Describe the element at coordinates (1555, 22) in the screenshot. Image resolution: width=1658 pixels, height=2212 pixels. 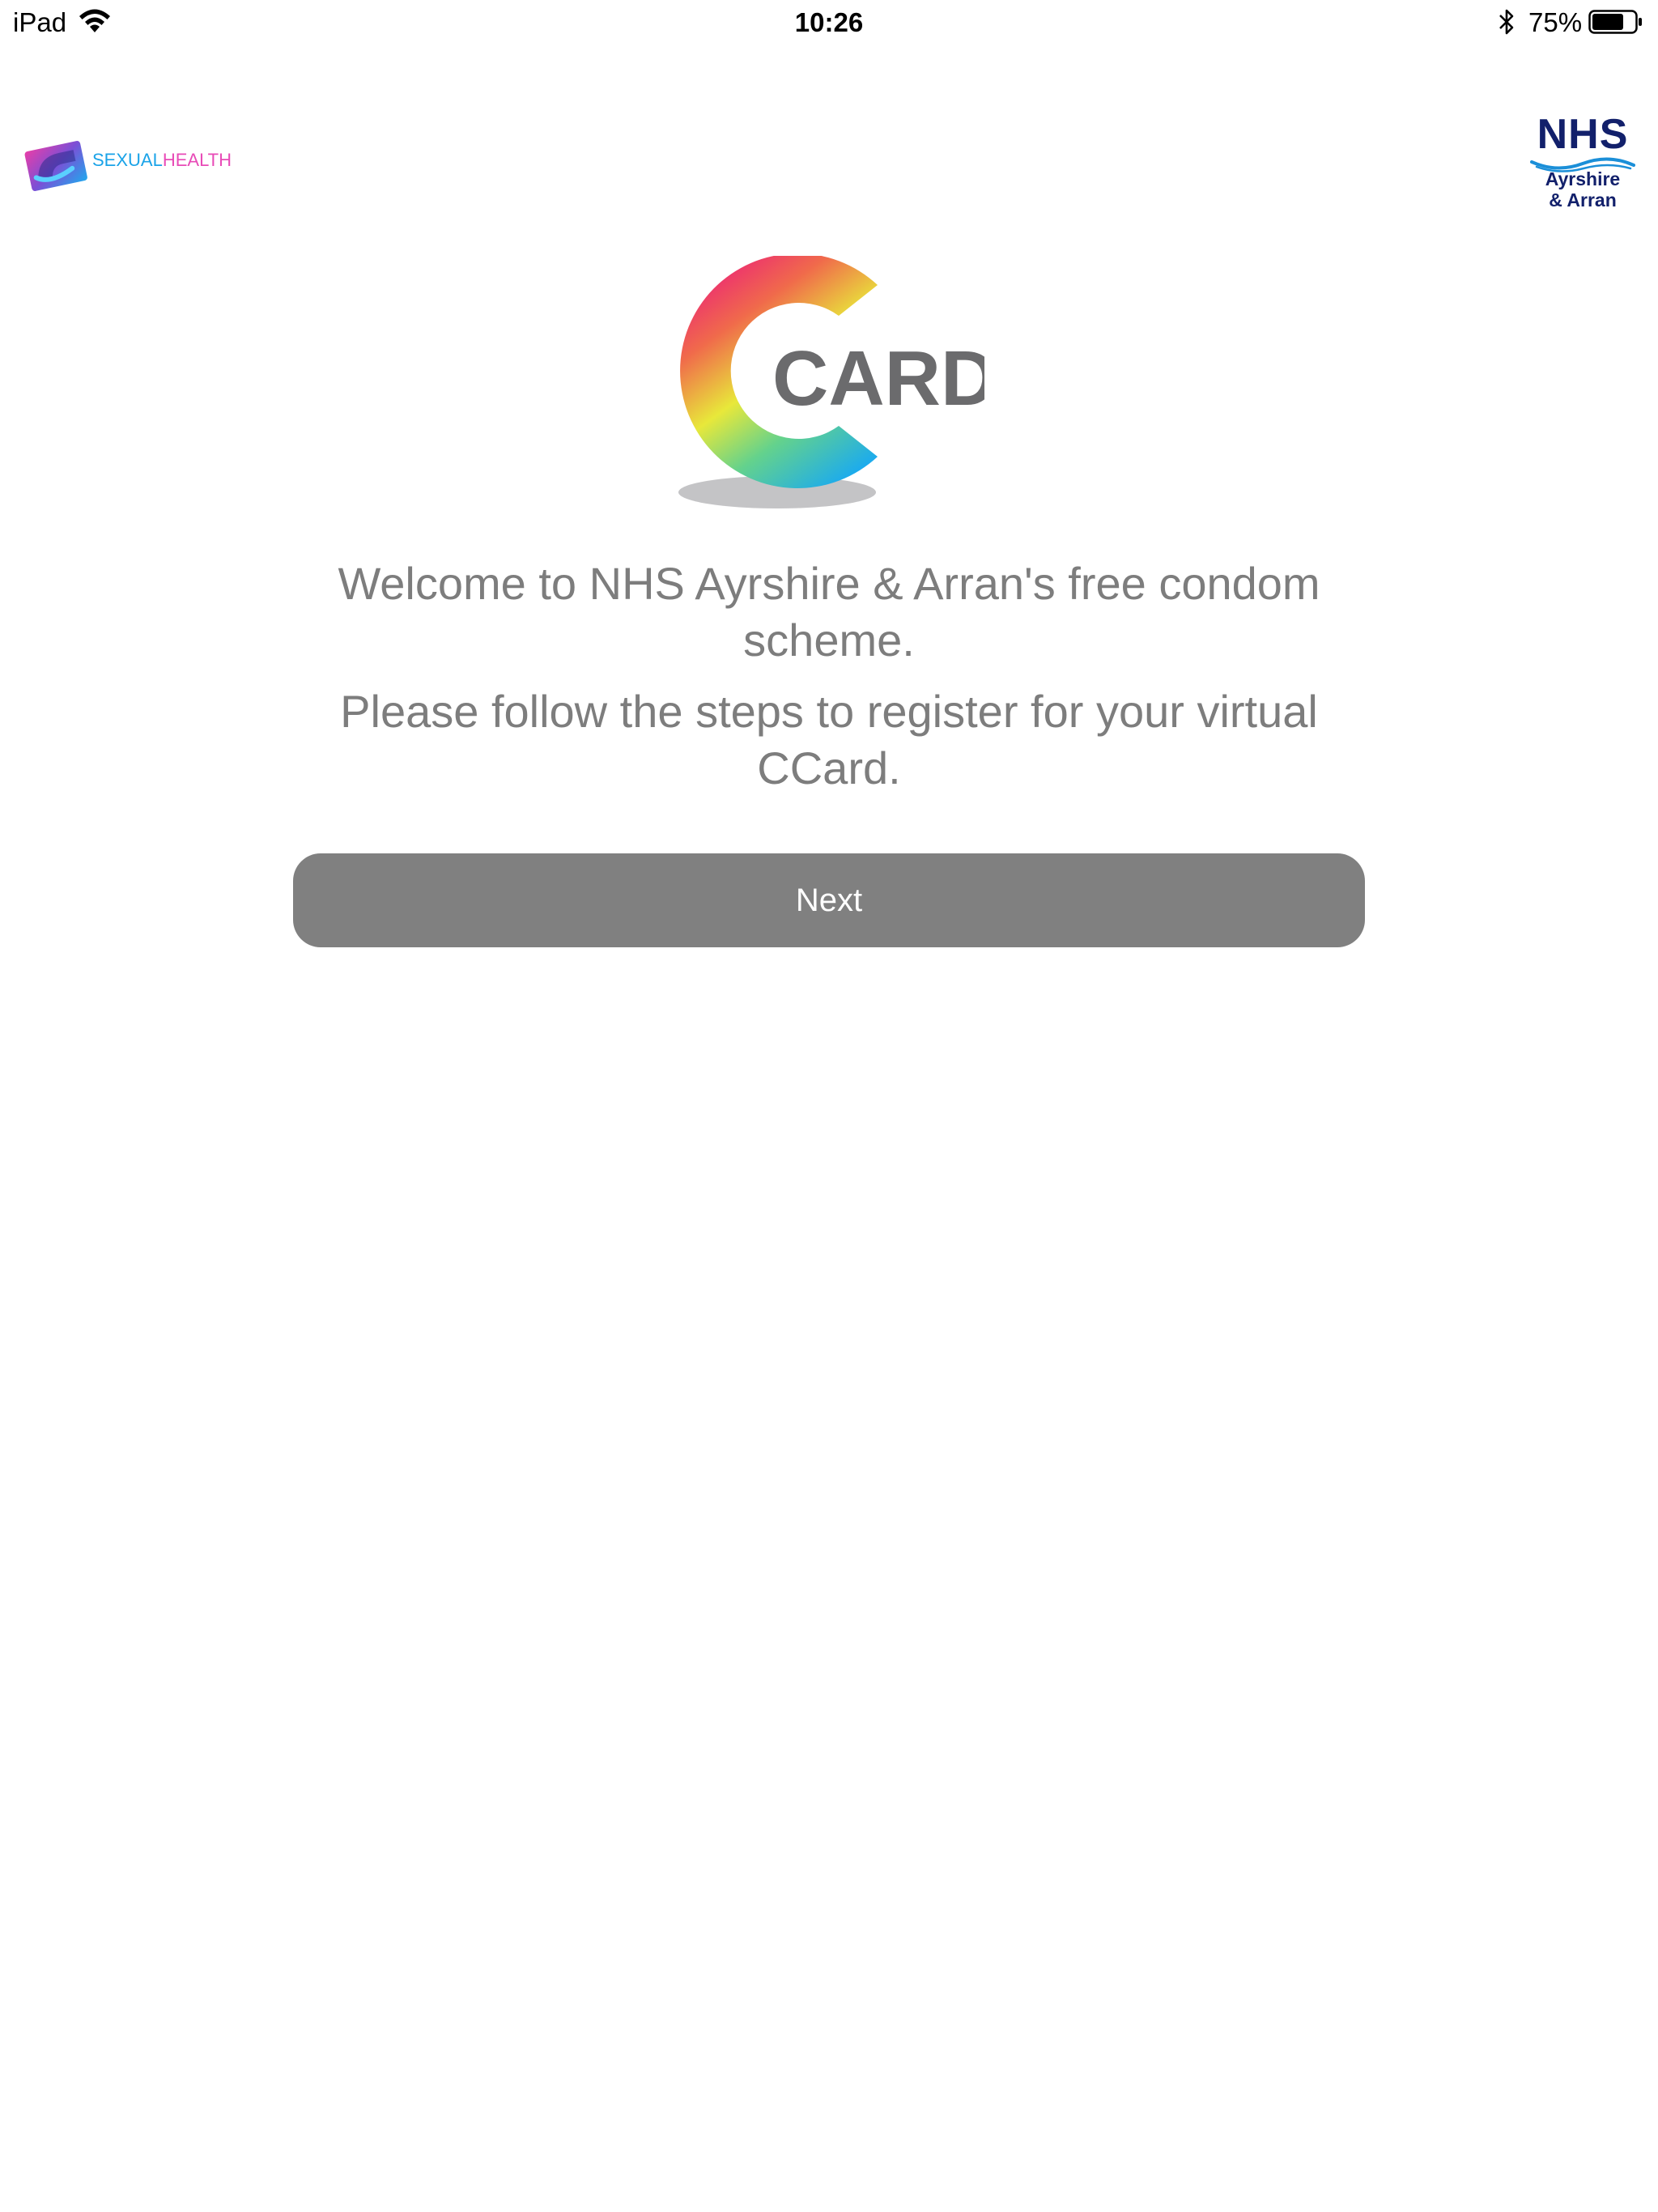
I see `battery-percent: 75%` at that location.